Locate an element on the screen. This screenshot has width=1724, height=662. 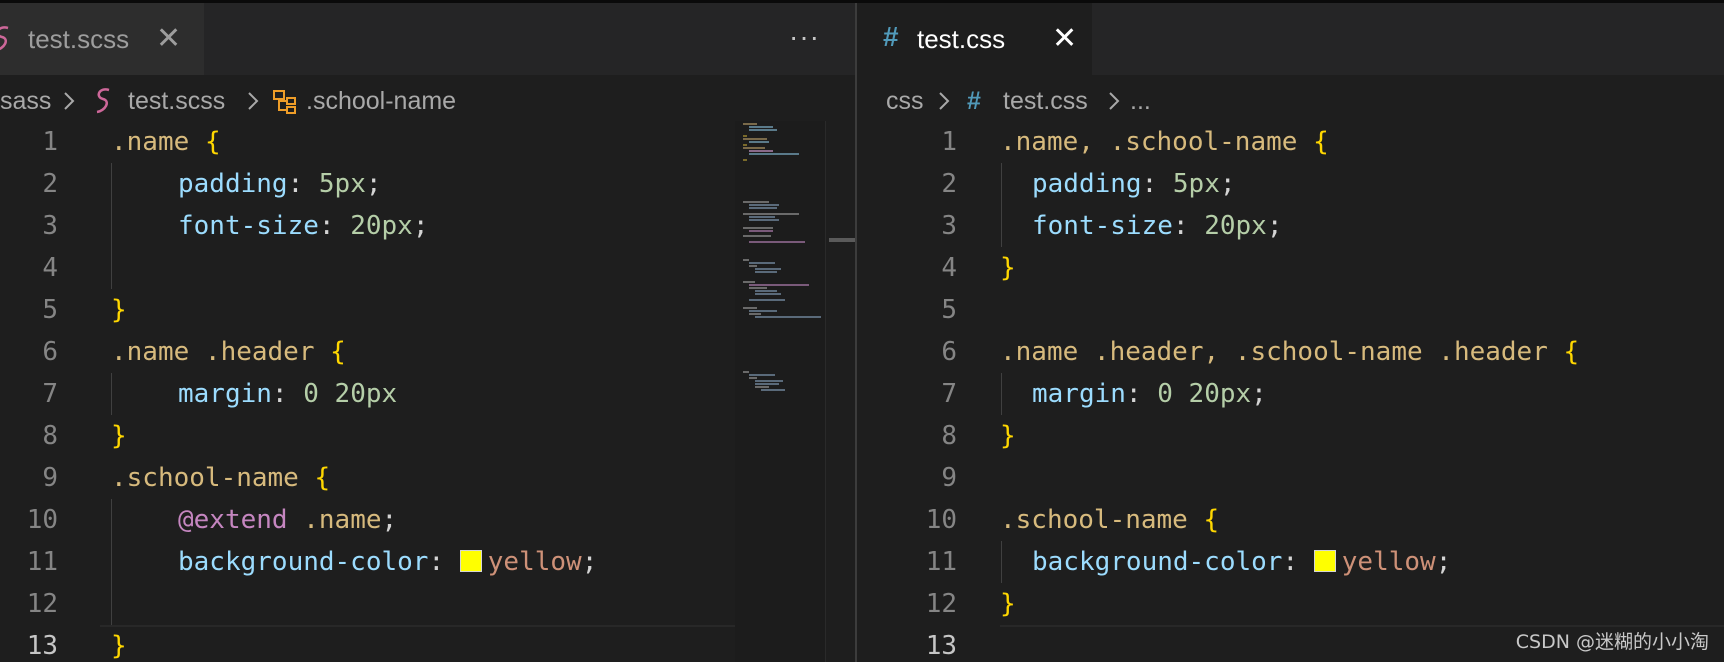
code-line: 12 is located at coordinates (427, 604).